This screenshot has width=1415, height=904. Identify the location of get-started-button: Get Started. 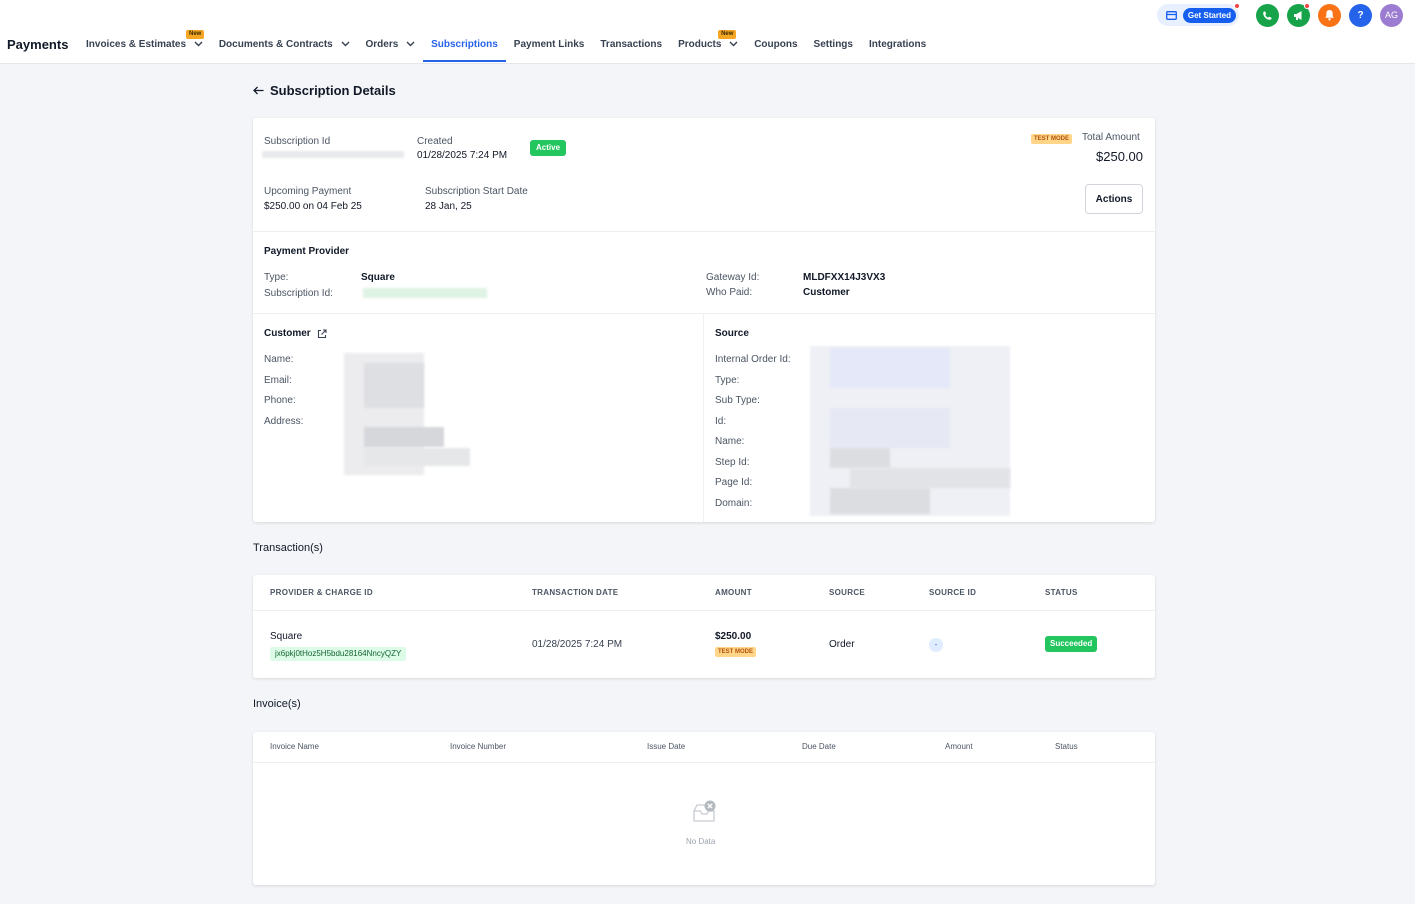
(1209, 15).